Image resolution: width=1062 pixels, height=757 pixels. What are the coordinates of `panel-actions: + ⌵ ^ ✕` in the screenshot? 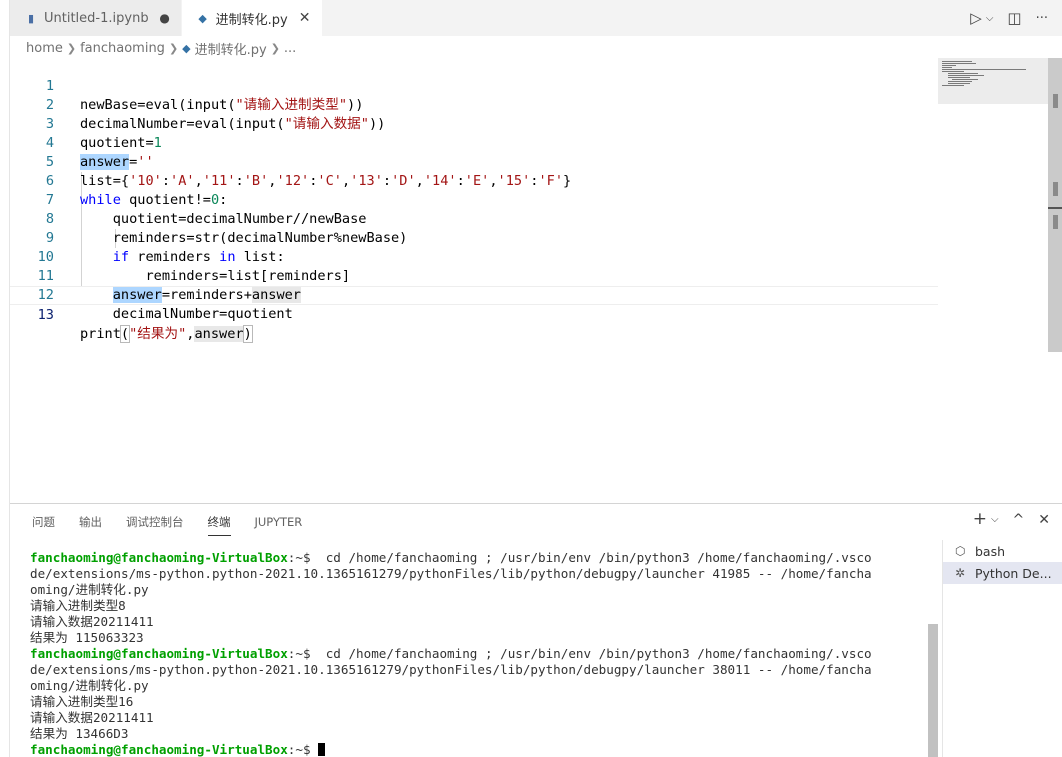 It's located at (1011, 519).